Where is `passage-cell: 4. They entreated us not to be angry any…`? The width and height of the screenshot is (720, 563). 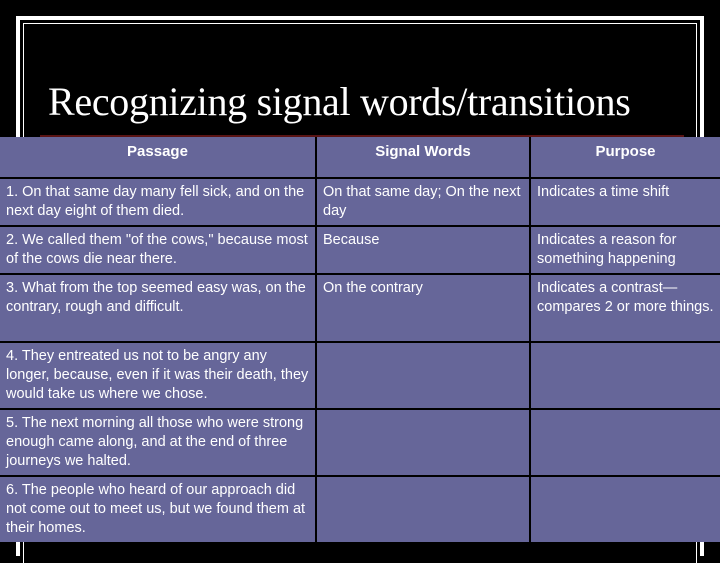
passage-cell: 4. They entreated us not to be angry any… is located at coordinates (158, 375).